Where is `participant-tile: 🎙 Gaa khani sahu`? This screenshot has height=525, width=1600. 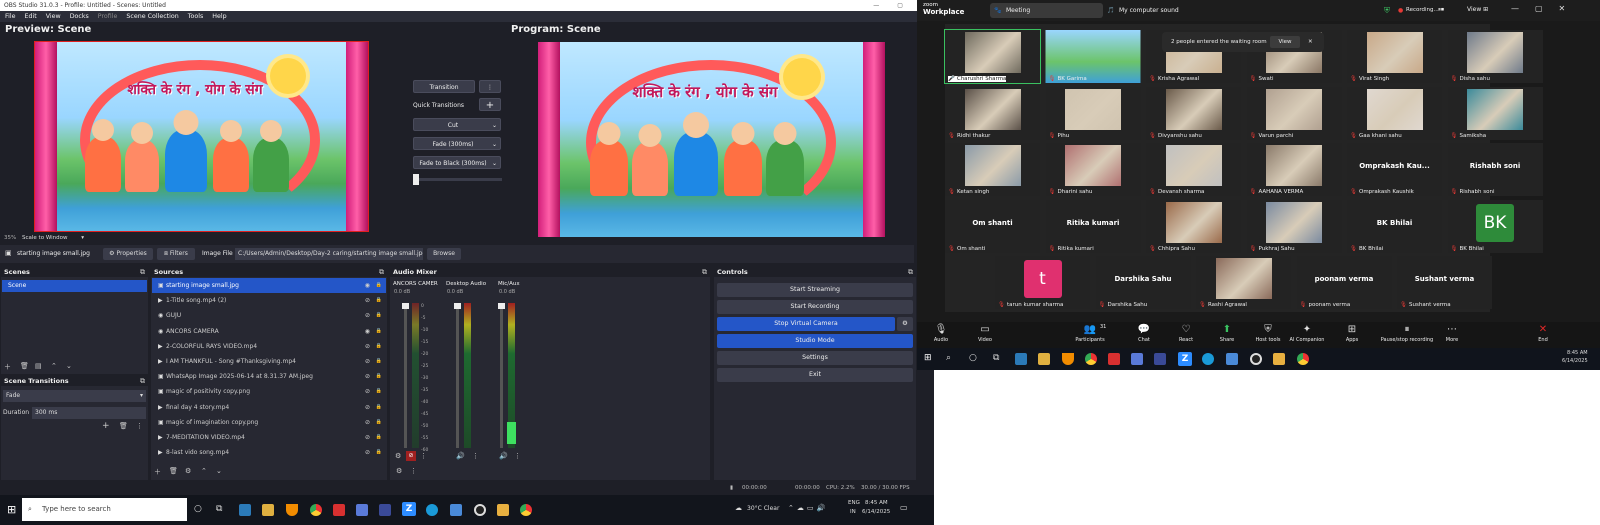
participant-tile: 🎙 Gaa khani sahu is located at coordinates (1394, 113).